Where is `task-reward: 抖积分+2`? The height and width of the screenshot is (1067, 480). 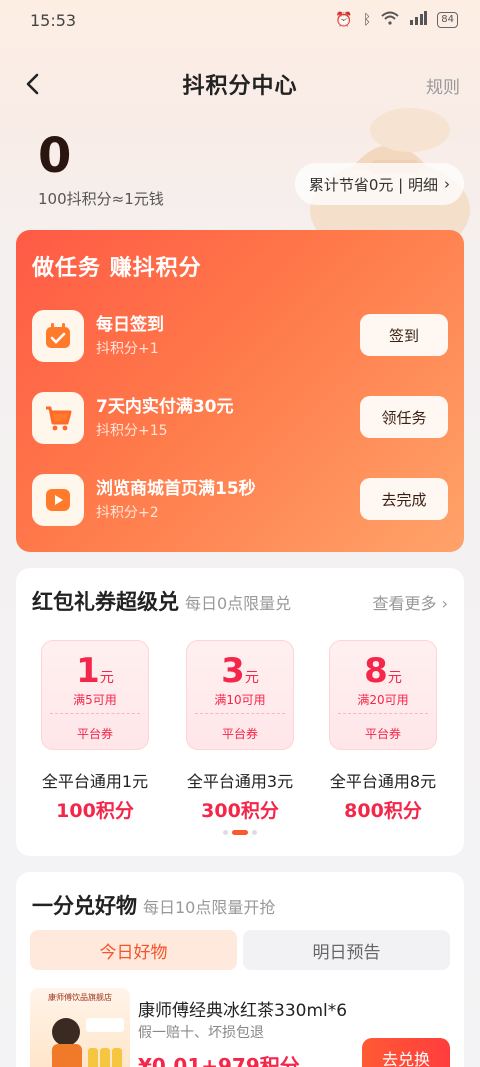
task-reward: 抖积分+2 is located at coordinates (127, 513).